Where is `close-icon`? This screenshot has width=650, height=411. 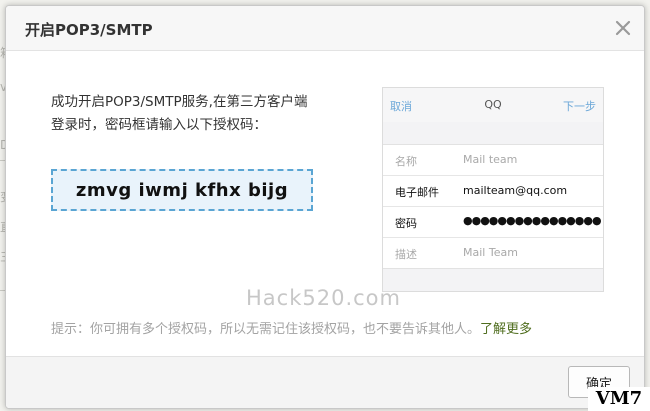 close-icon is located at coordinates (623, 28).